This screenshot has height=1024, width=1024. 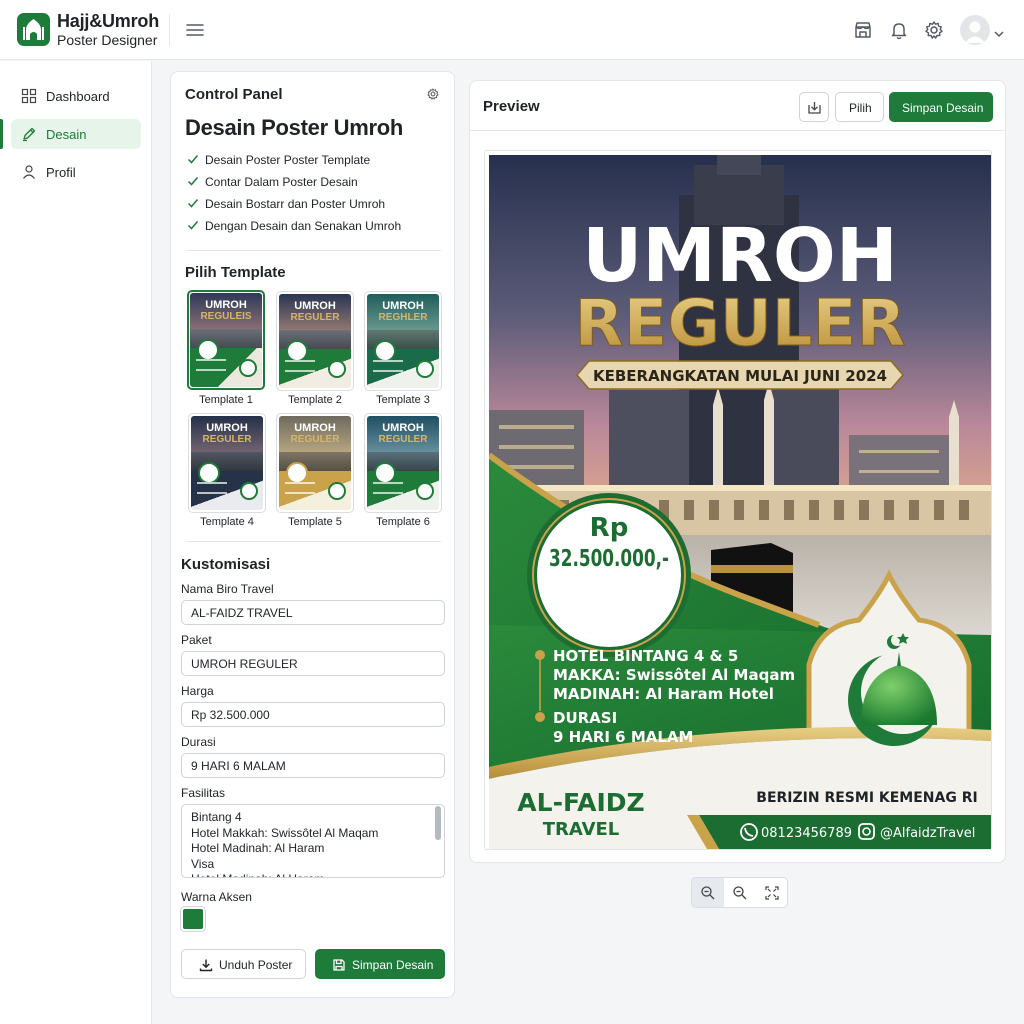 I want to click on pick-label: Pilih, so click(x=860, y=108).